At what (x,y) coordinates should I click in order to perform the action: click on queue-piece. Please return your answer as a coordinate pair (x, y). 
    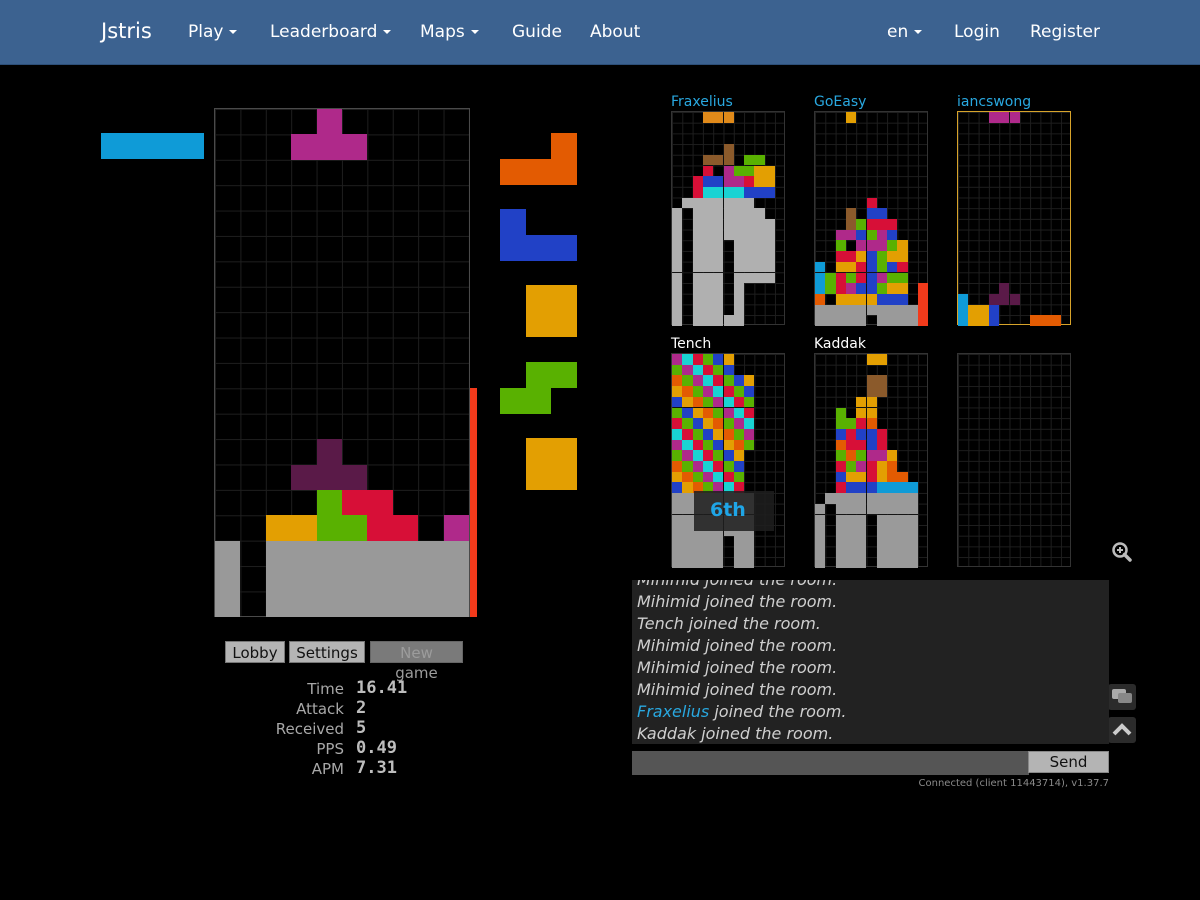
    Looking at the image, I should click on (538, 311).